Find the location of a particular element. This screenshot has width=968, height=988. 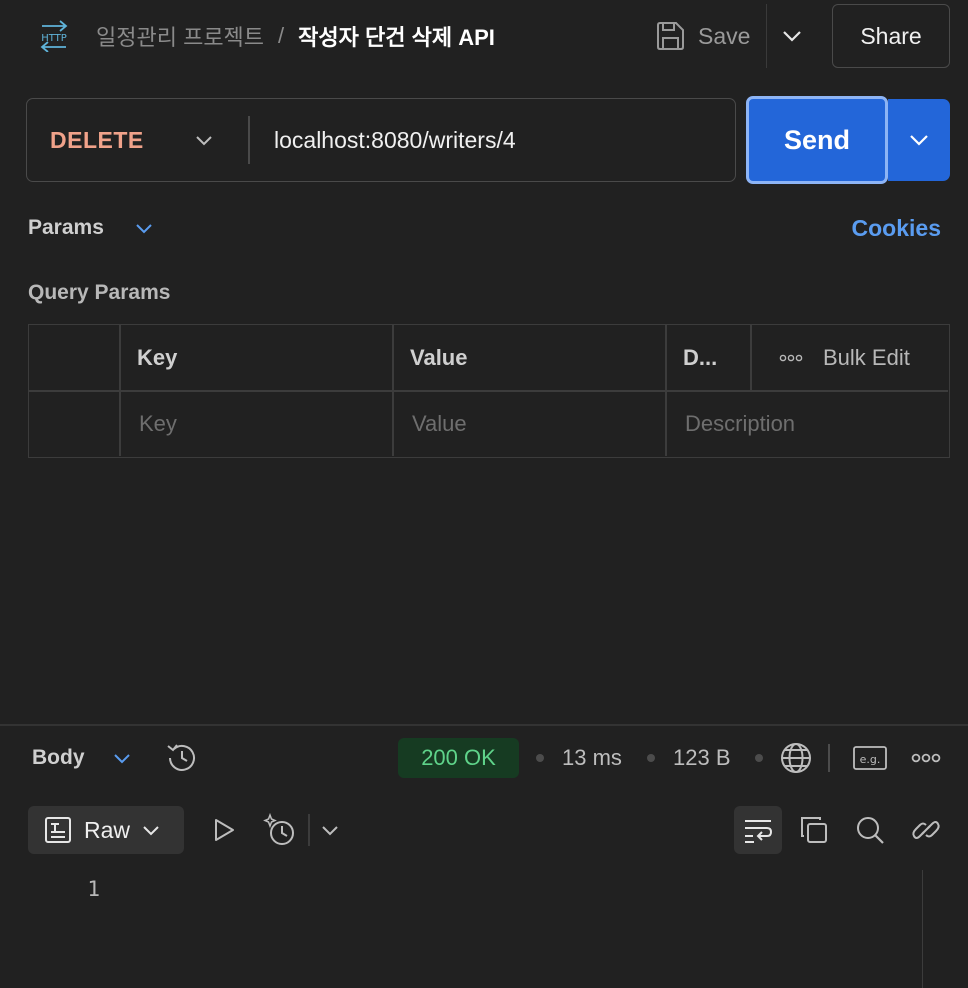

method-selector: DELETE is located at coordinates (97, 140).